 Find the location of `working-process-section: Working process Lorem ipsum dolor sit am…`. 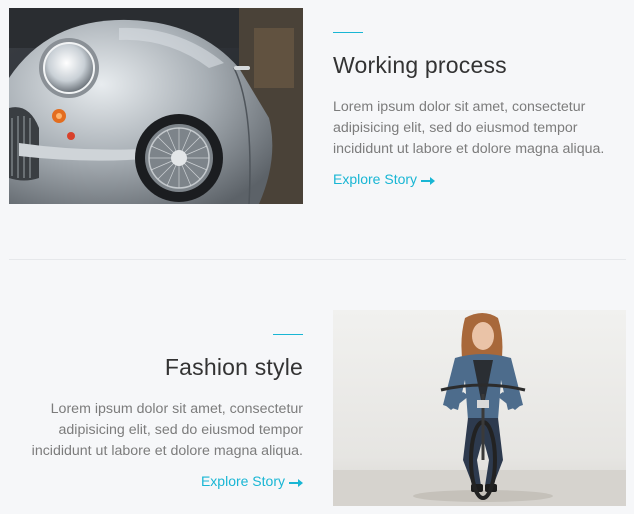

working-process-section: Working process Lorem ipsum dolor sit am… is located at coordinates (479, 110).